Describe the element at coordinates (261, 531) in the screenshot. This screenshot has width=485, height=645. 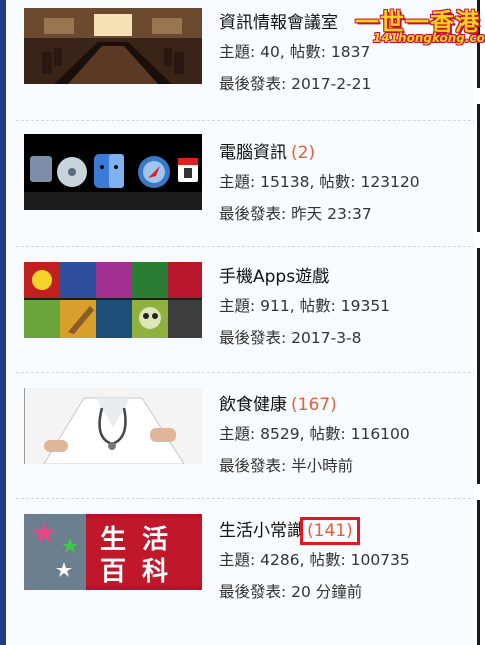
I see `forum-title: 生活小常識` at that location.